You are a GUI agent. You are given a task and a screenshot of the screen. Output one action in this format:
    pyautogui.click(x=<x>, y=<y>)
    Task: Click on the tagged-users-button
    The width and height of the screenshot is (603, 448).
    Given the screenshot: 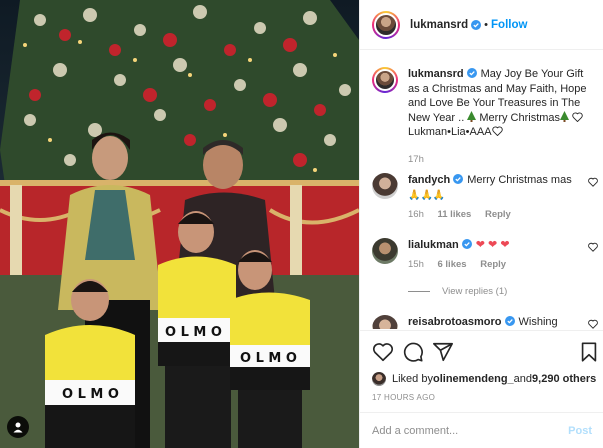 What is the action you would take?
    pyautogui.click(x=18, y=427)
    